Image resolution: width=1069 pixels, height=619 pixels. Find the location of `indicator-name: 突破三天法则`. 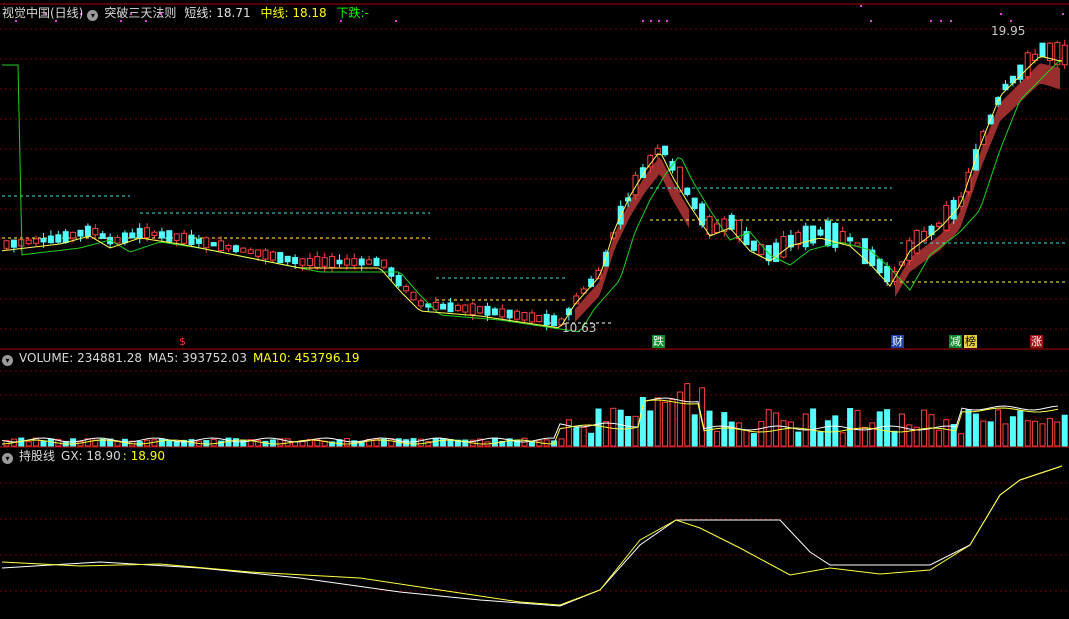

indicator-name: 突破三天法则 is located at coordinates (140, 13).